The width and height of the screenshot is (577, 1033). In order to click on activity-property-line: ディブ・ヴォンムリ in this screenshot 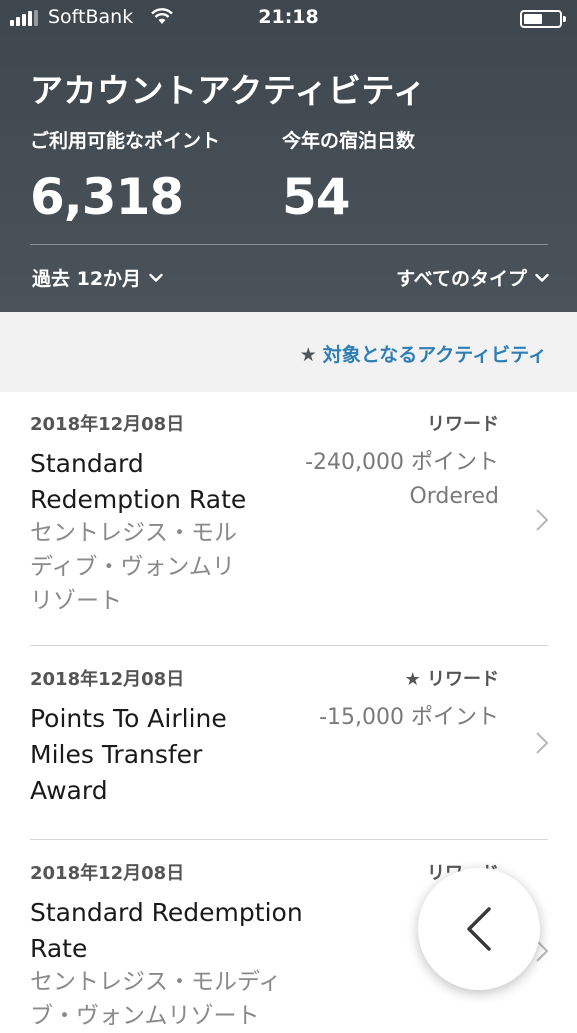, I will do `click(132, 567)`.